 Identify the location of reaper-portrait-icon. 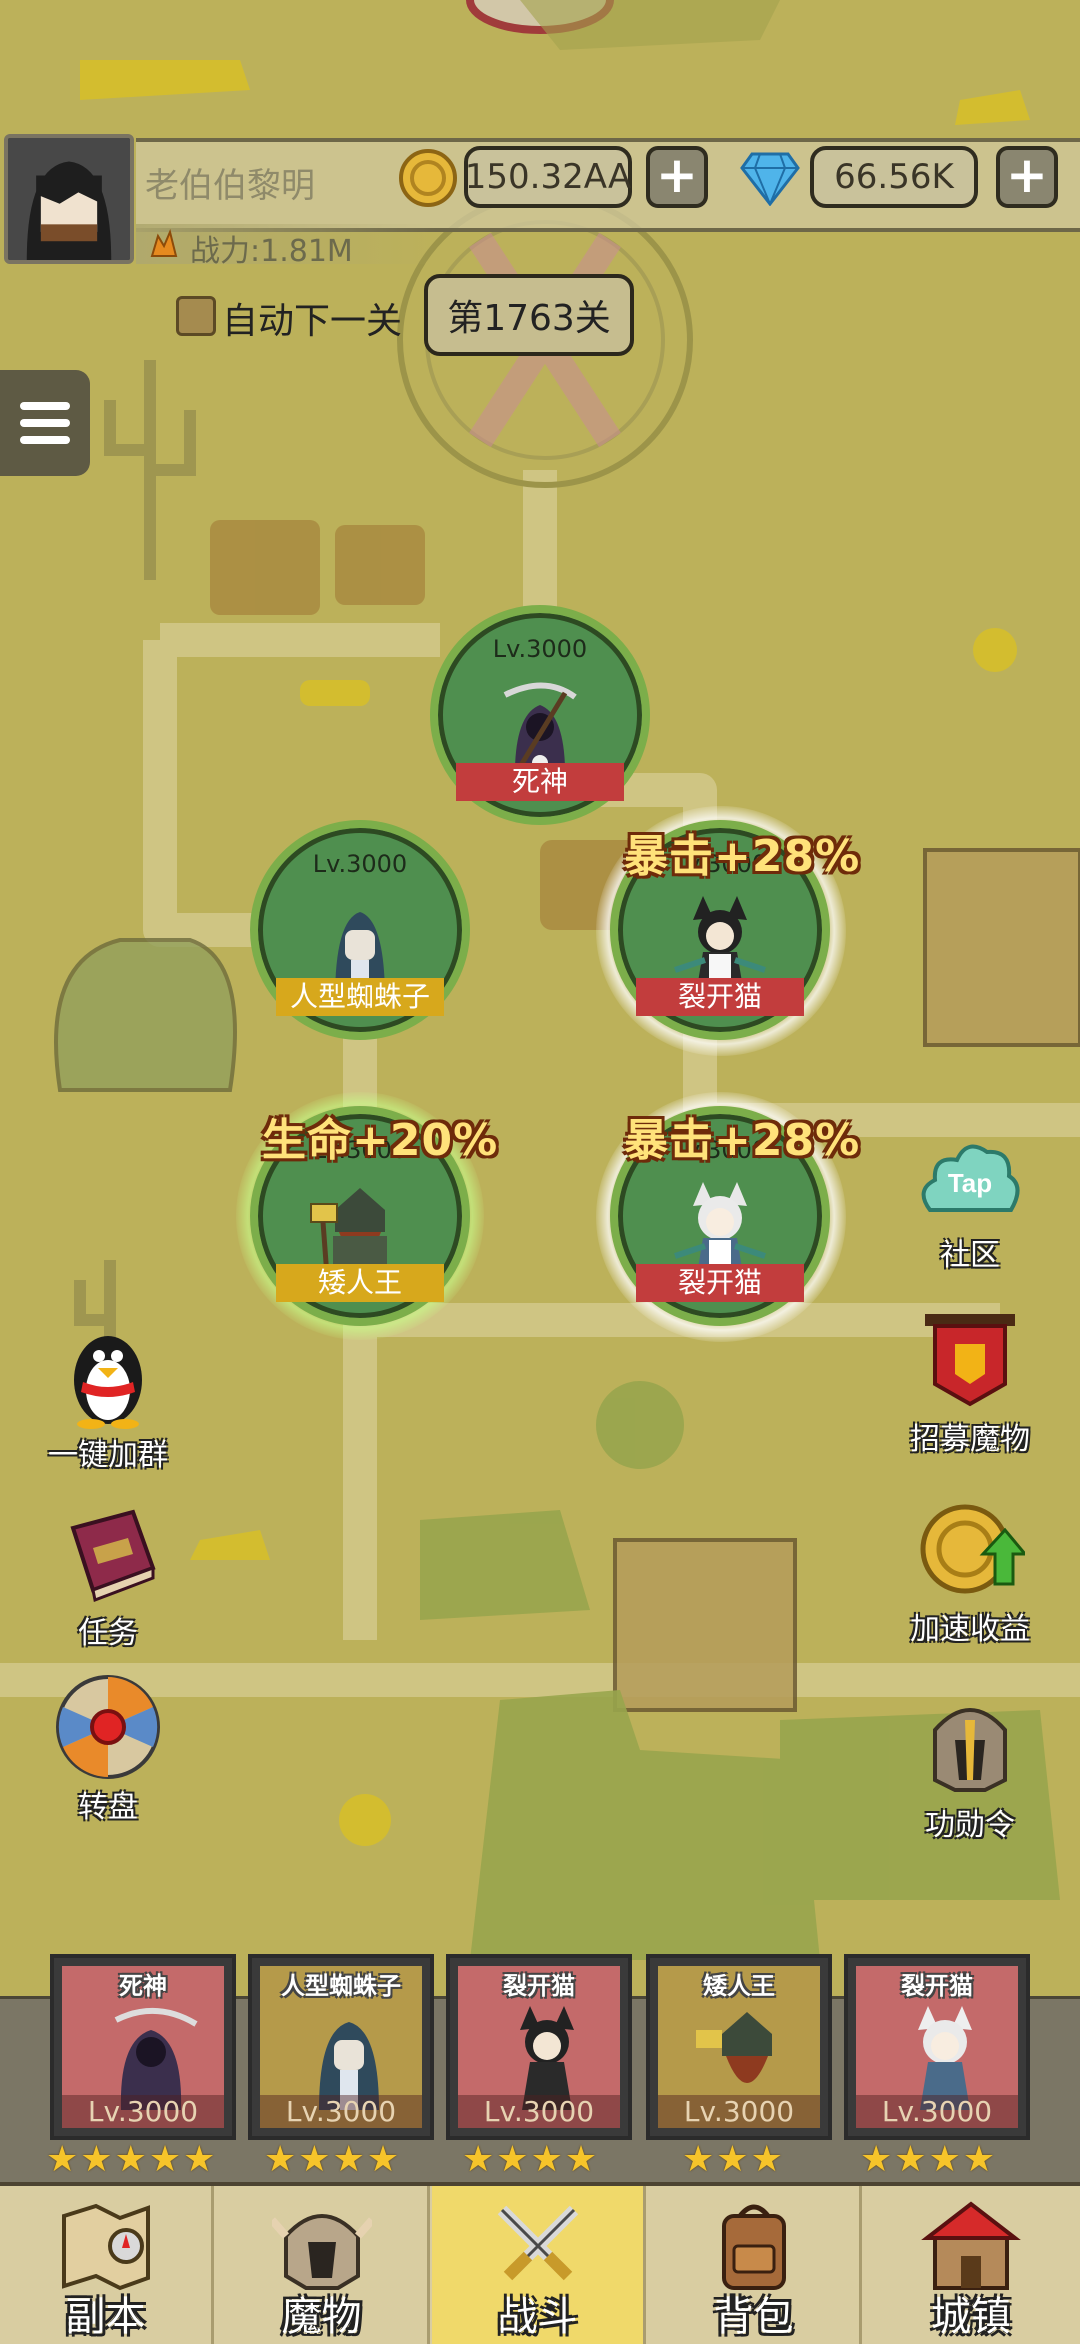
(156, 2059).